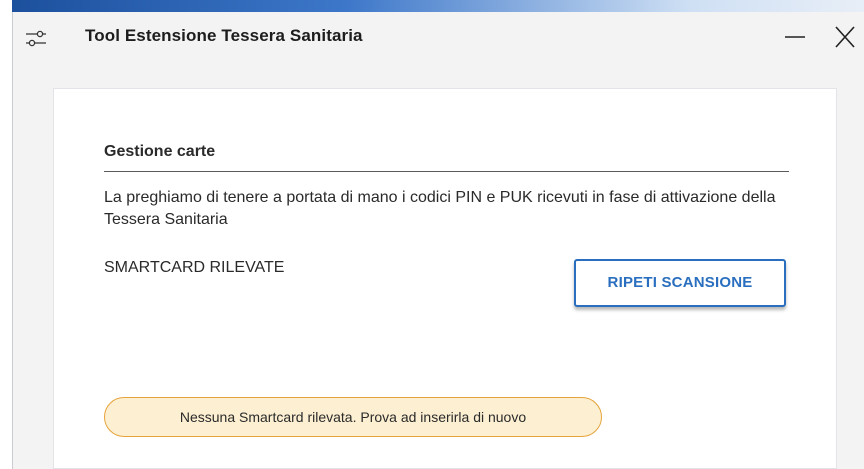  What do you see at coordinates (224, 35) in the screenshot?
I see `window-title: Tool Estensione Tessera Sanitaria` at bounding box center [224, 35].